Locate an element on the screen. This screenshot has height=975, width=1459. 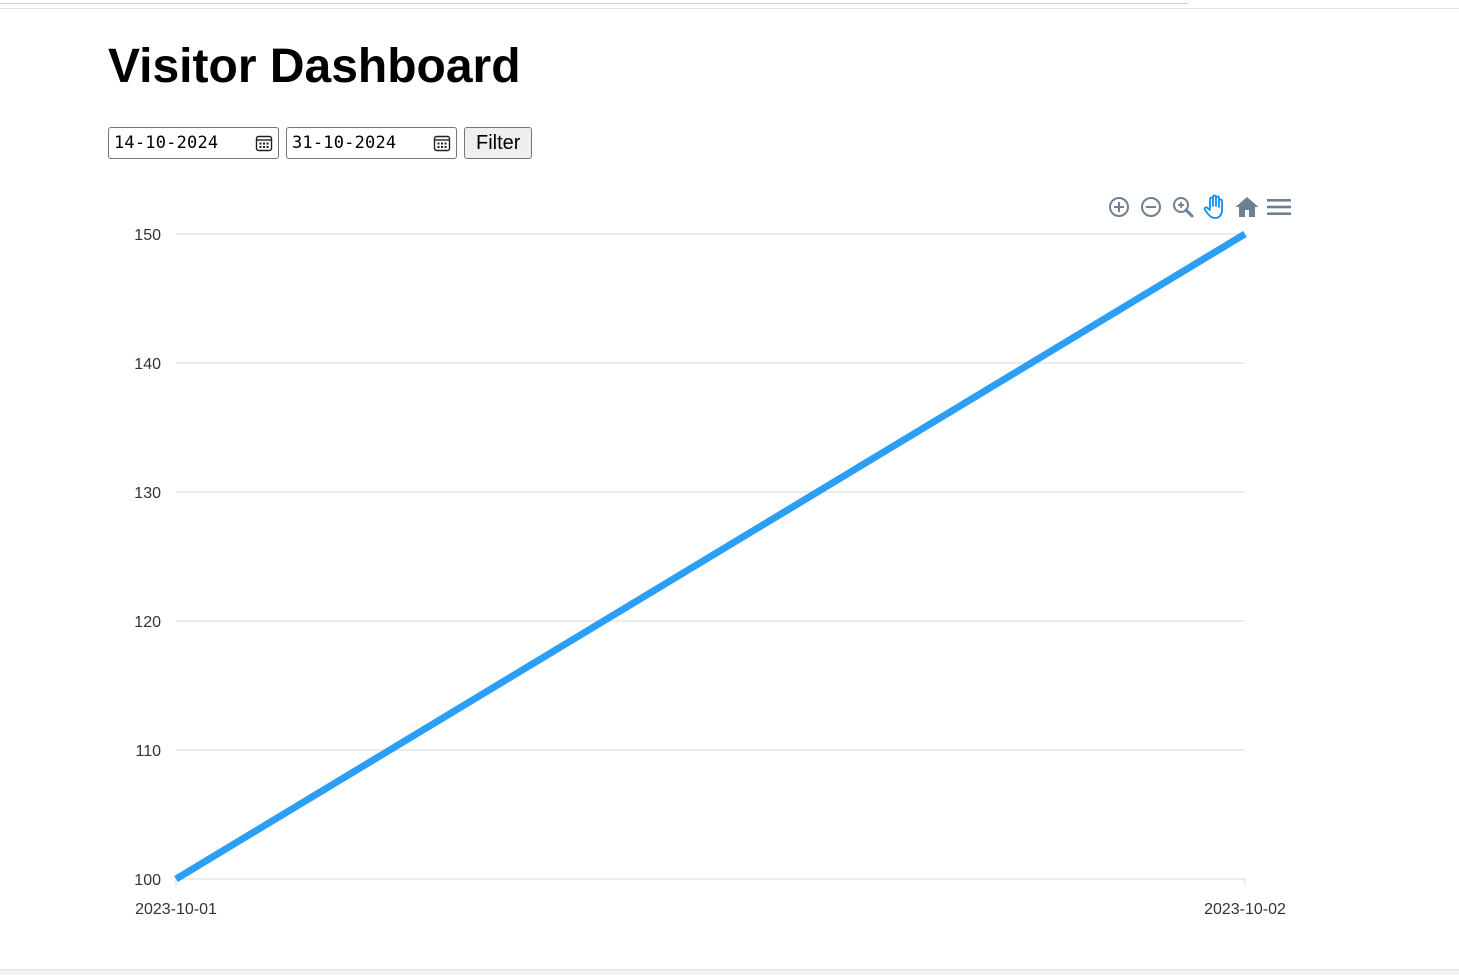
y-tick-label: 150 is located at coordinates (147, 235).